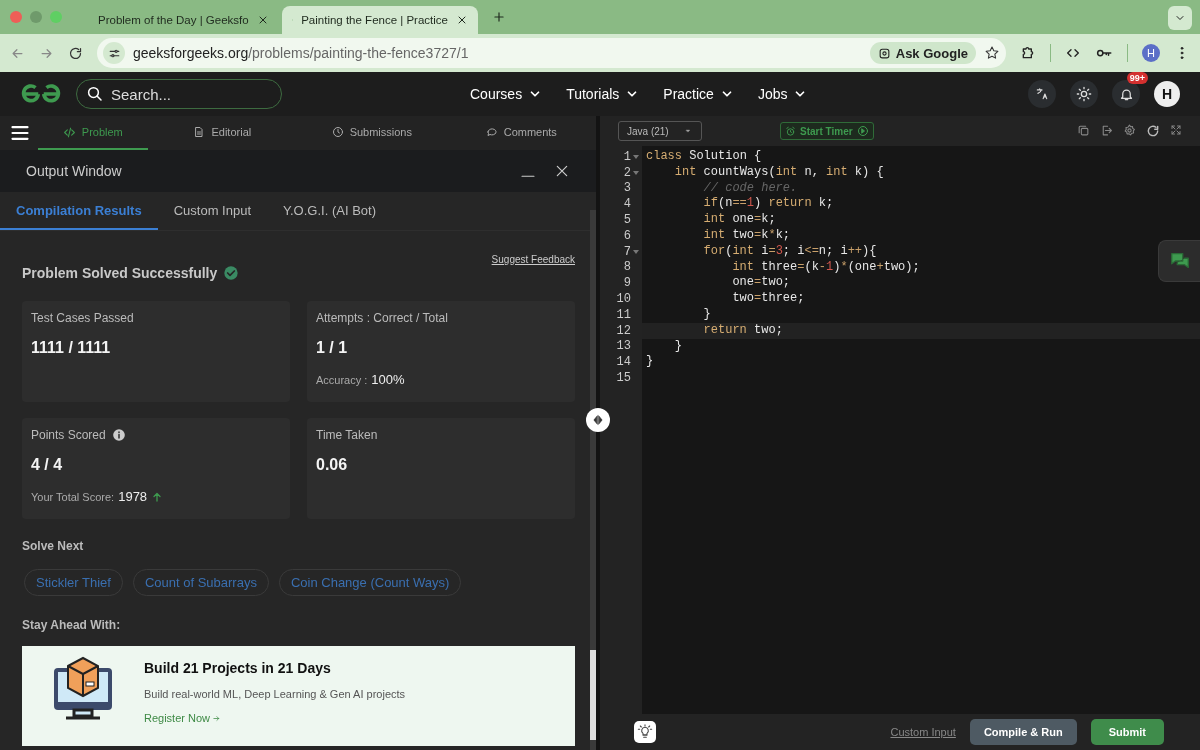 This screenshot has width=1200, height=750. Describe the element at coordinates (332, 348) in the screenshot. I see `stat-value: 1 / 1` at that location.